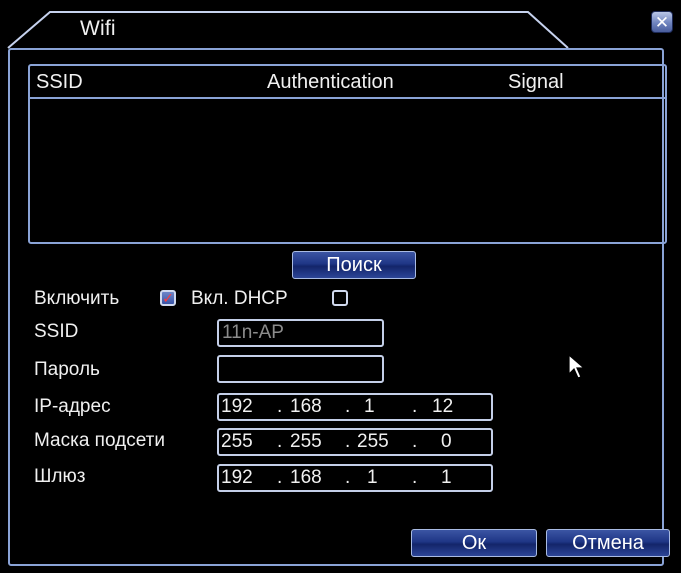  Describe the element at coordinates (662, 22) in the screenshot. I see `close-button: ✕` at that location.